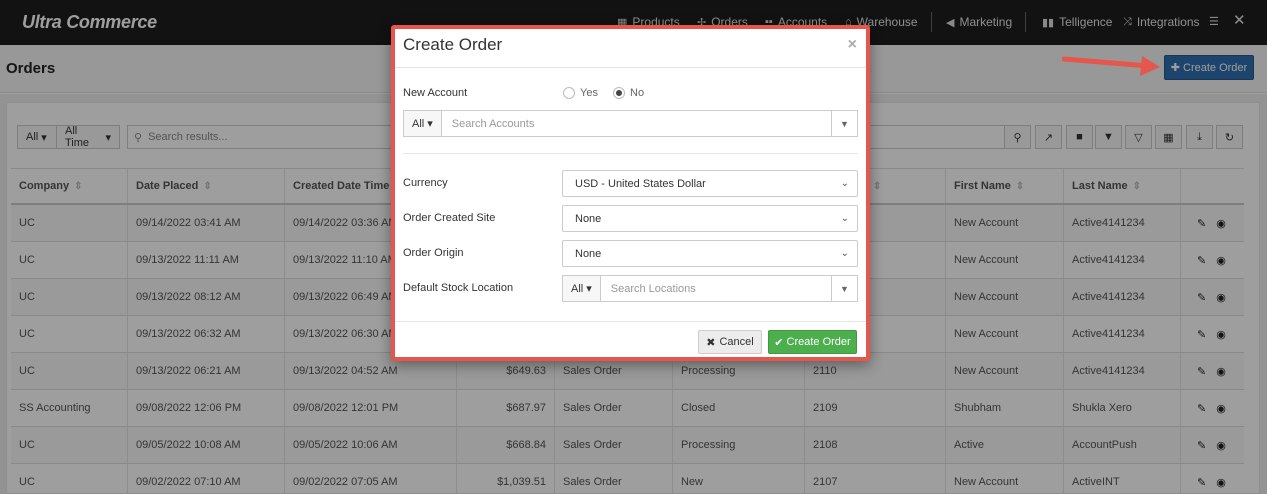 The image size is (1267, 494). I want to click on account-search-combo: All ▾ Search Accounts ▼, so click(630, 123).